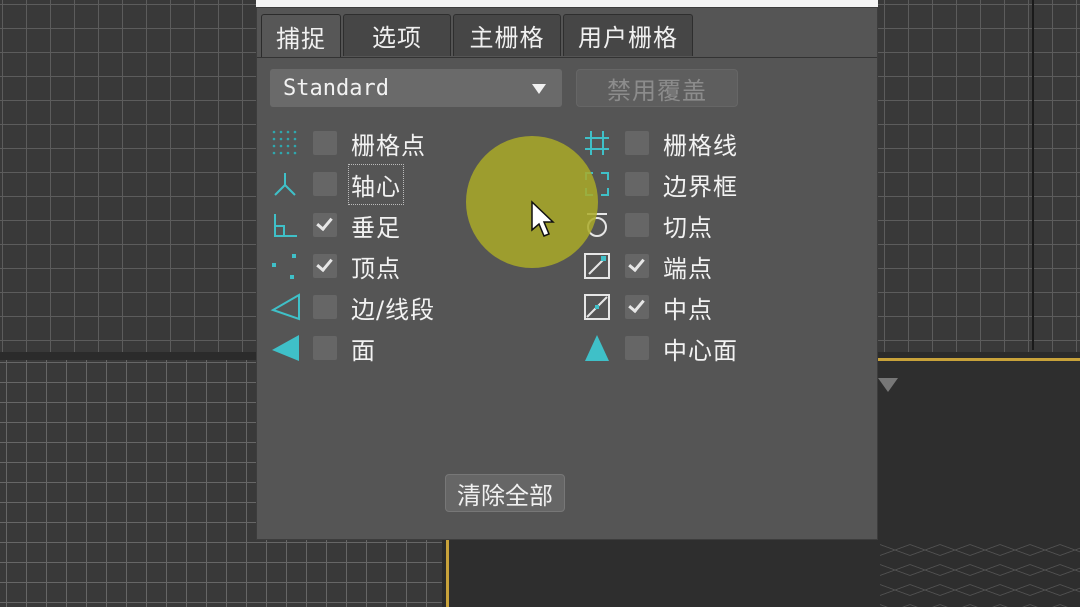  Describe the element at coordinates (539, 89) in the screenshot. I see `chevron-down-icon` at that location.